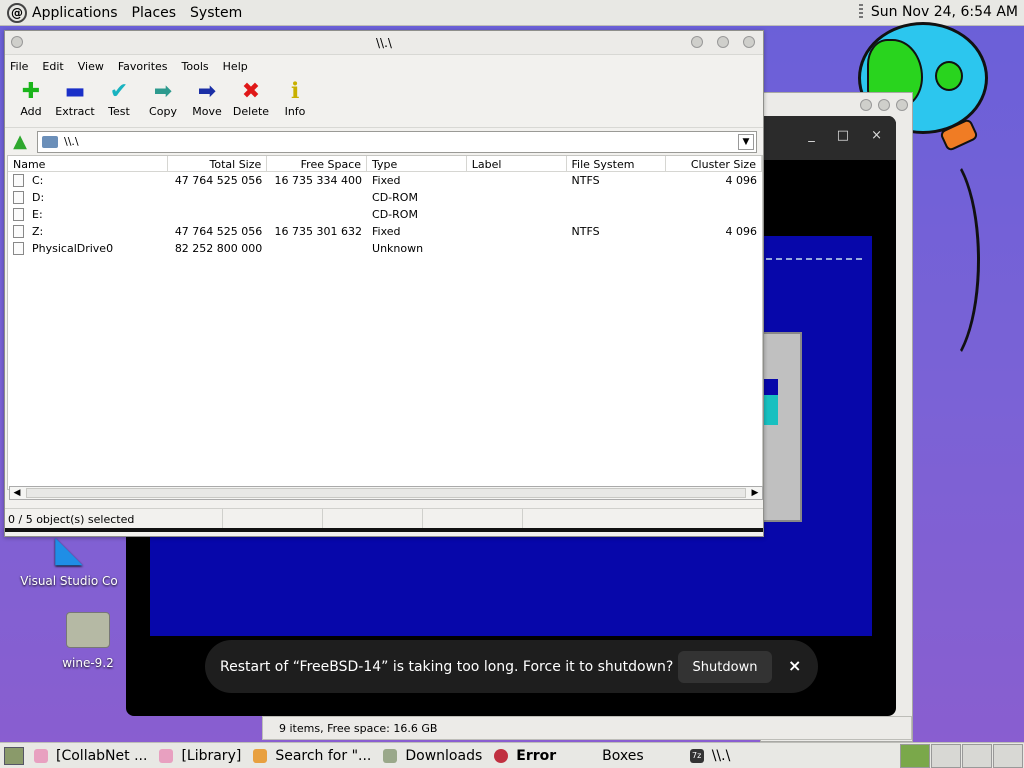 Image resolution: width=1024 pixels, height=768 pixels. I want to click on task-7zip: 7z \\.\, so click(693, 755).